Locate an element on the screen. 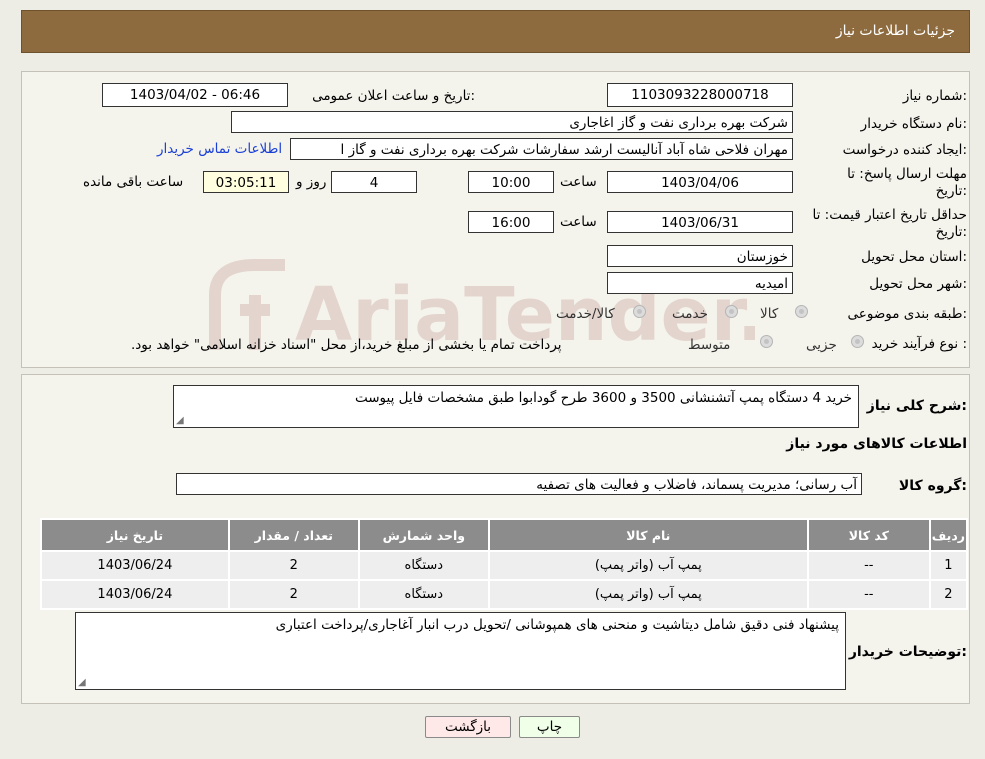 Image resolution: width=985 pixels, height=759 pixels. deadline-time-label: ساعت is located at coordinates (578, 182).